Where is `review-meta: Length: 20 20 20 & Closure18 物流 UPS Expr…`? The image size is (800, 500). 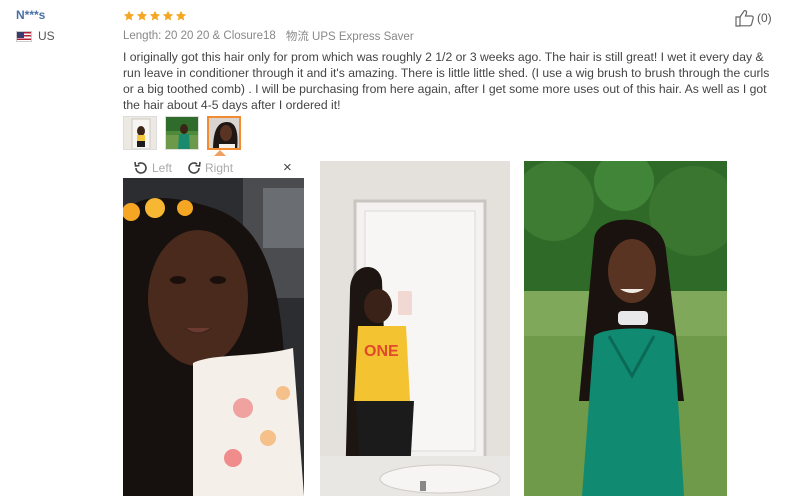
review-meta: Length: 20 20 20 & Closure18 物流 UPS Expr… is located at coordinates (453, 36).